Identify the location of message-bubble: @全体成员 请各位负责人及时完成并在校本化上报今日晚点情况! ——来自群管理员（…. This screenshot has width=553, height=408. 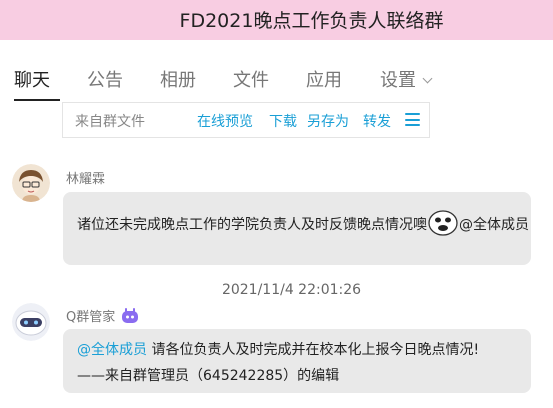
(297, 361).